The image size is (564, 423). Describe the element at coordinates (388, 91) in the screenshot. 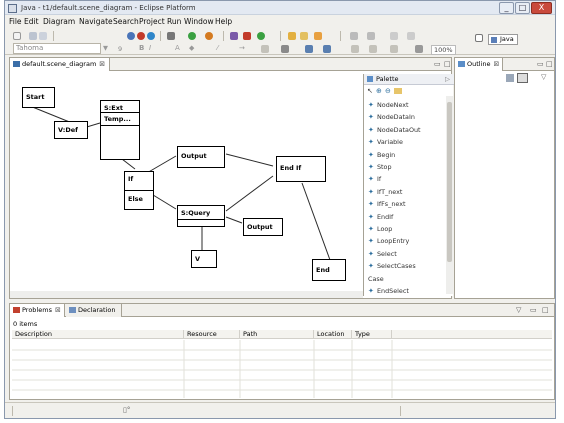

I see `zoom-out-icon: ⊖` at that location.